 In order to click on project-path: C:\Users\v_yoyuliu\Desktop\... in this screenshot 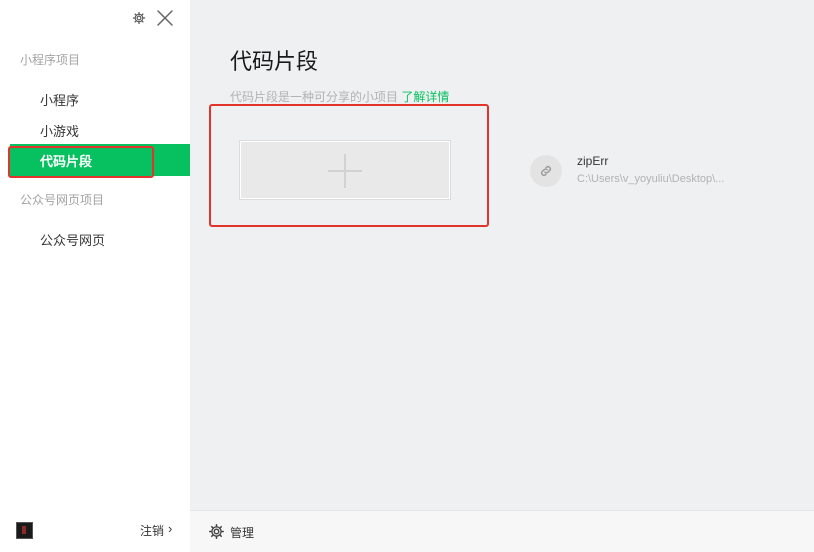, I will do `click(651, 179)`.